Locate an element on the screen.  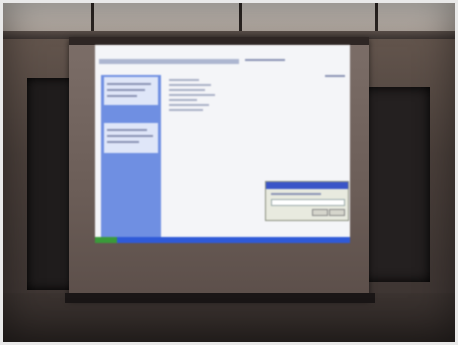
address-bar is located at coordinates (169, 61).